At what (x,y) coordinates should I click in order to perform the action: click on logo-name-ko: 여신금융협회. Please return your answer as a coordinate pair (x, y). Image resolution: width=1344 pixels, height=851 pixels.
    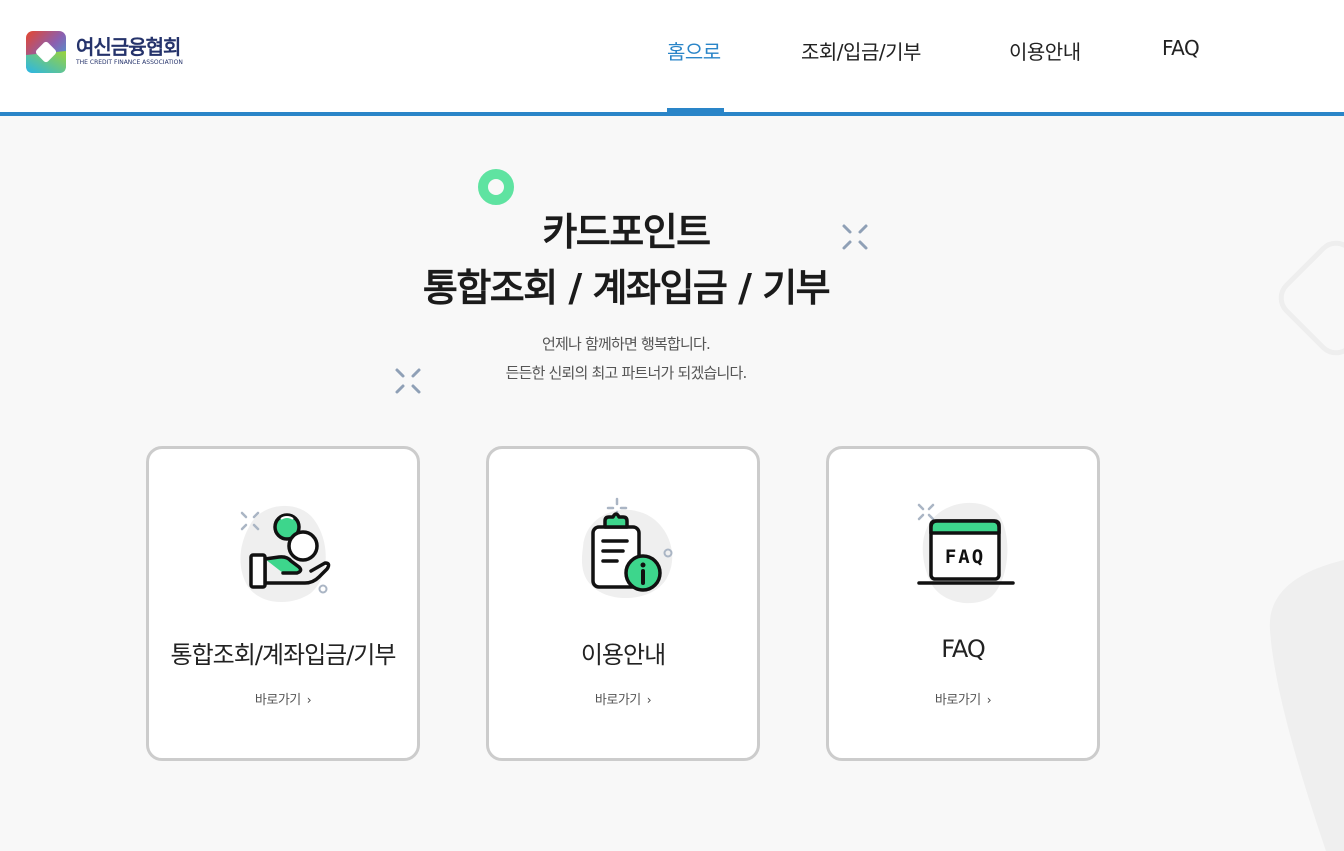
    Looking at the image, I should click on (128, 47).